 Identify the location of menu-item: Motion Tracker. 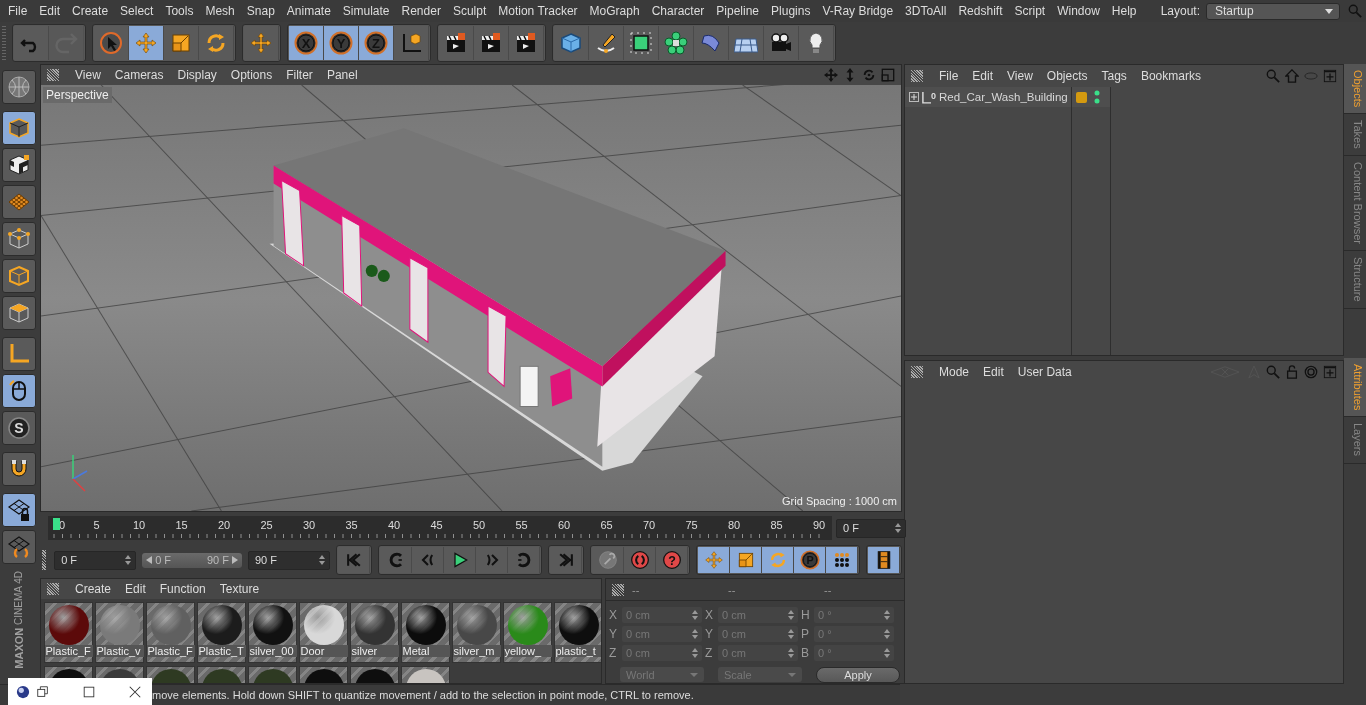
(538, 11).